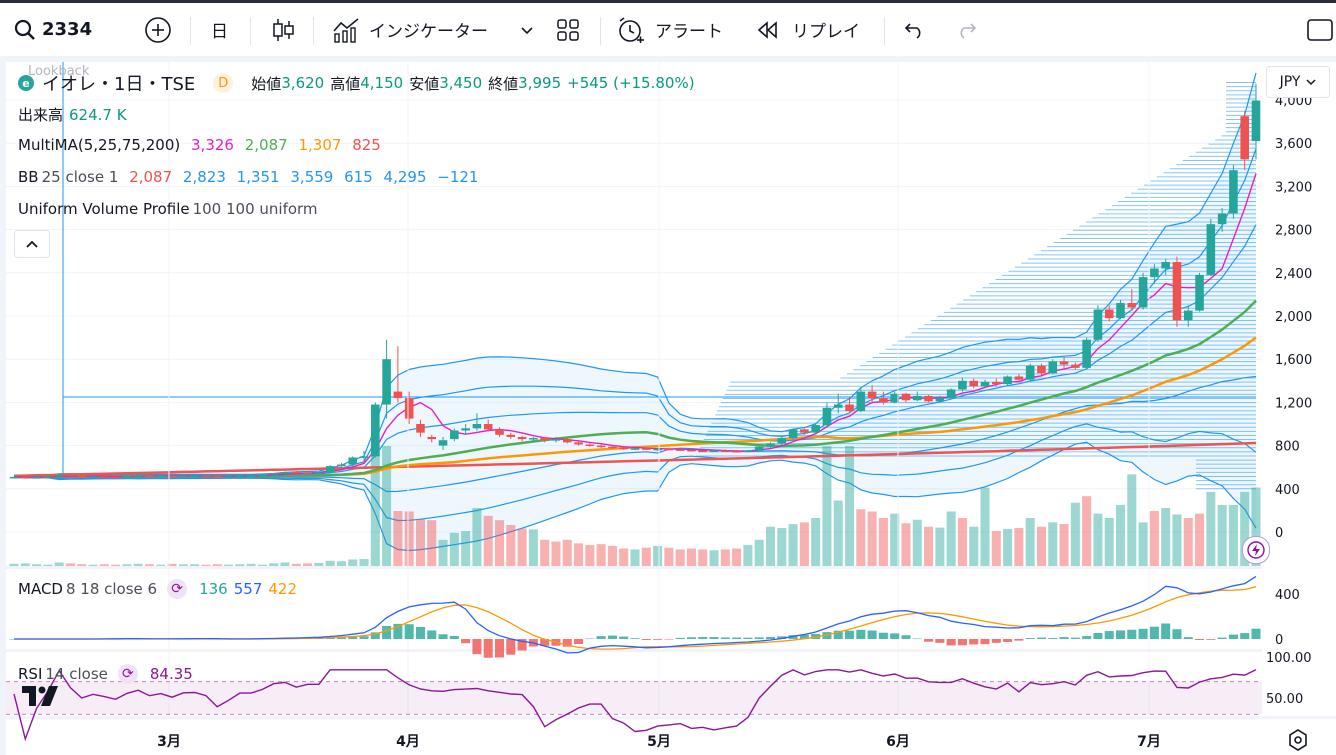  Describe the element at coordinates (104, 209) in the screenshot. I see `vp-label: Uniform Volume Profile` at that location.